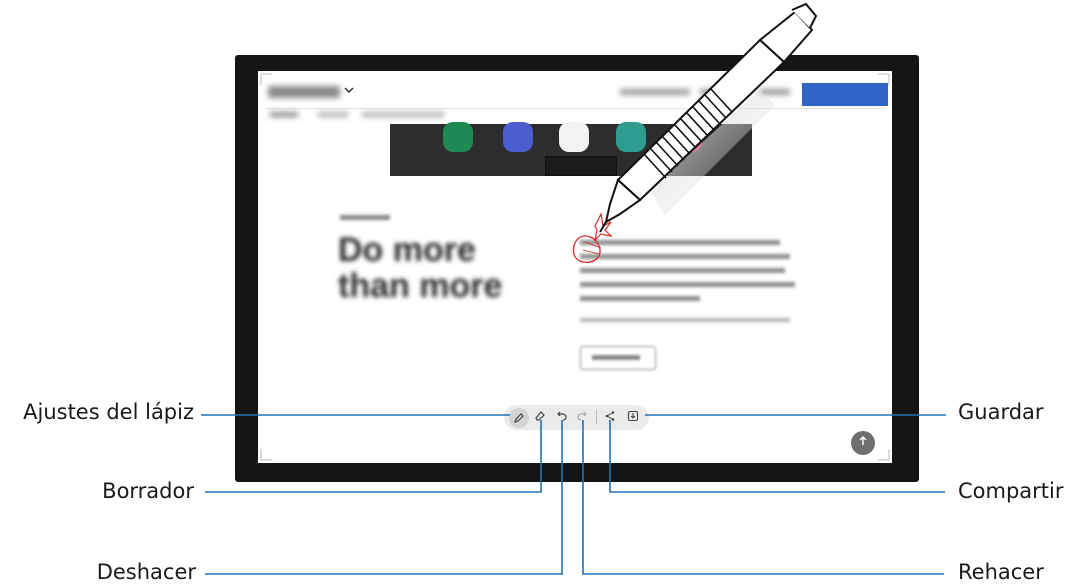  Describe the element at coordinates (146, 572) in the screenshot. I see `label-undo: Deshacer` at that location.